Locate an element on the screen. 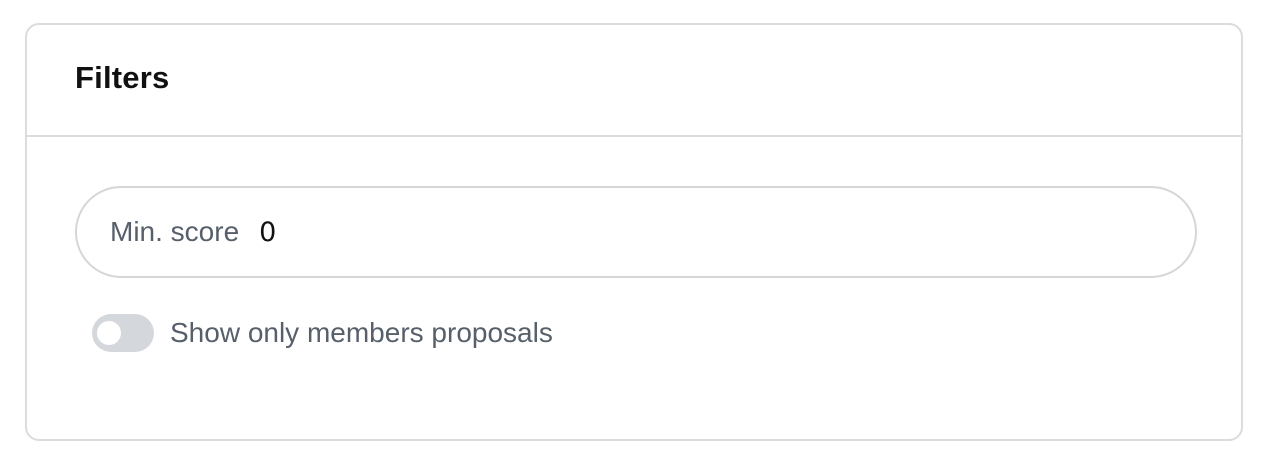 This screenshot has height=464, width=1270. toggle-knob is located at coordinates (109, 333).